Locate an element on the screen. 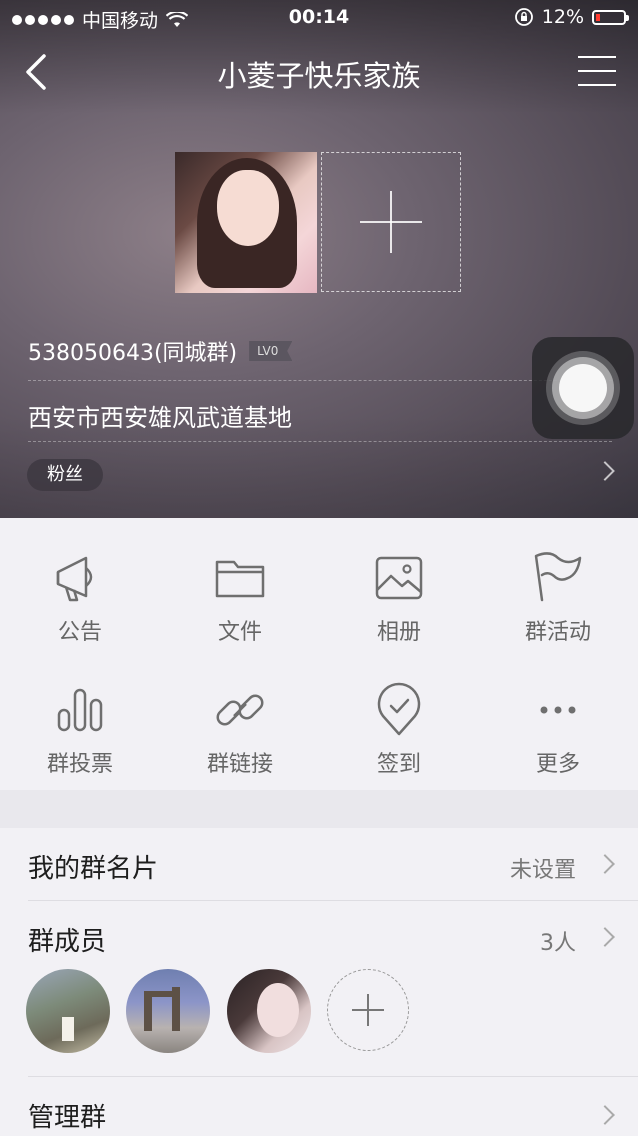 Image resolution: width=638 pixels, height=1136 pixels. action-checkin: 签到 is located at coordinates (399, 729).